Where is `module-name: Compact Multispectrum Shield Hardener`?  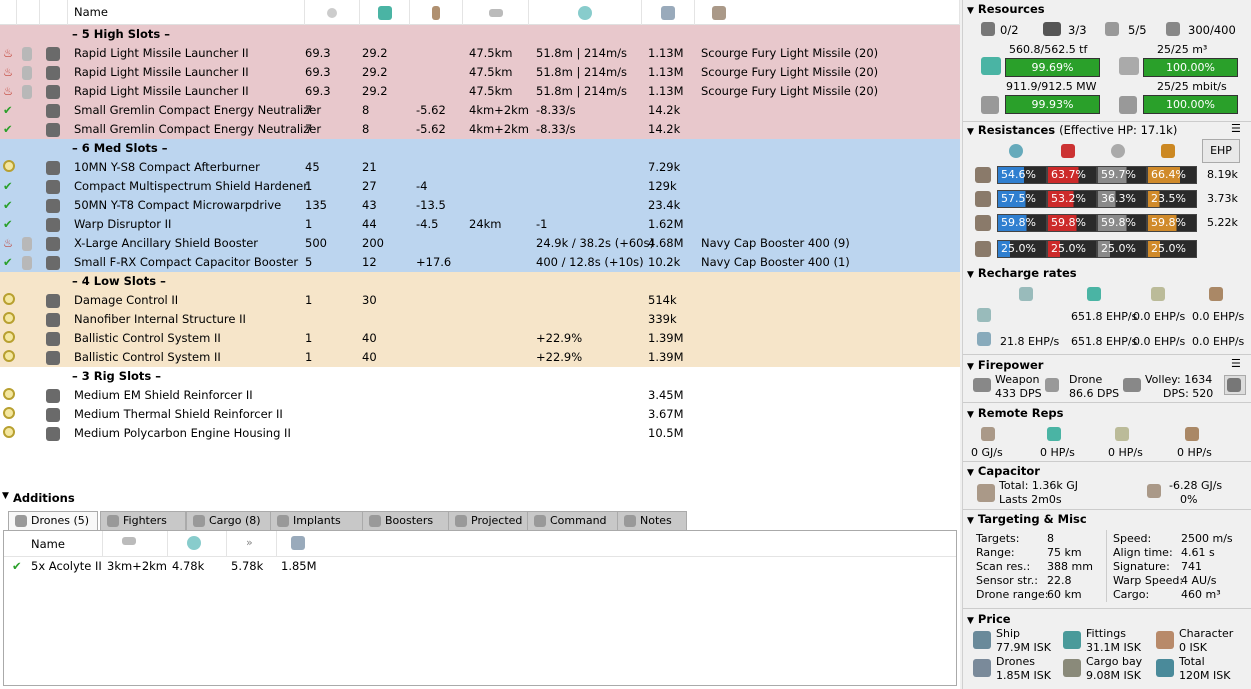
module-name: Compact Multispectrum Shield Hardener is located at coordinates (191, 186).